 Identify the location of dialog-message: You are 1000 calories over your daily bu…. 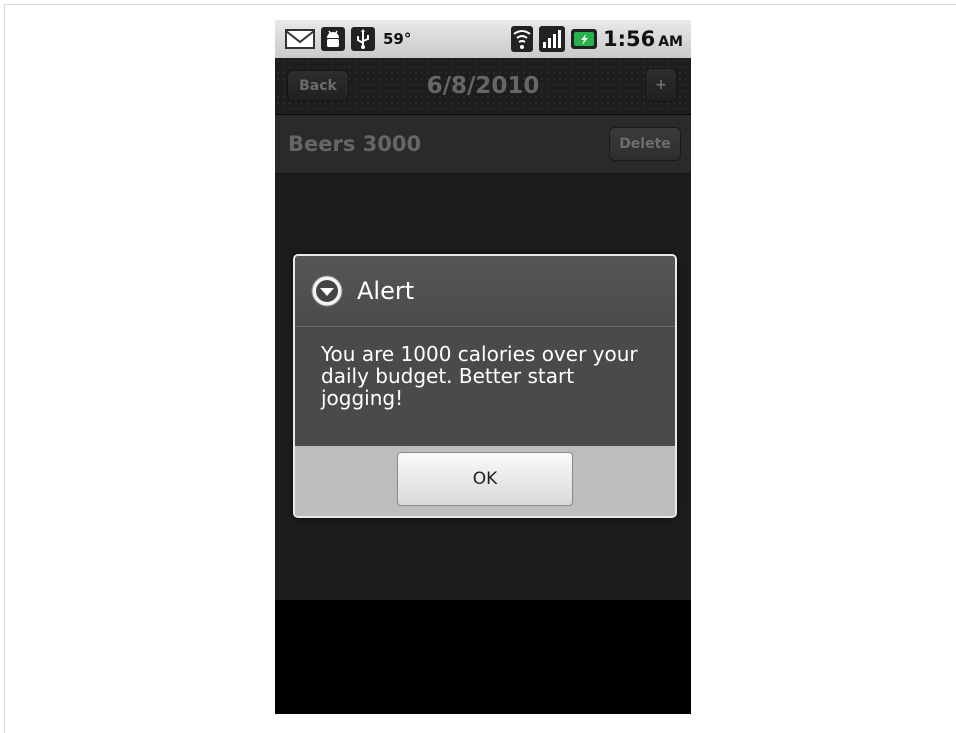
(485, 379).